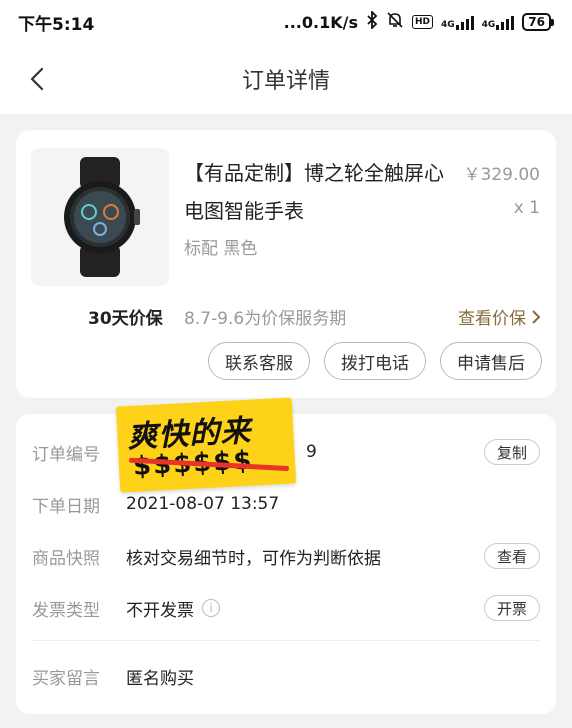  What do you see at coordinates (501, 175) in the screenshot?
I see `product-price: ￥329.00` at bounding box center [501, 175].